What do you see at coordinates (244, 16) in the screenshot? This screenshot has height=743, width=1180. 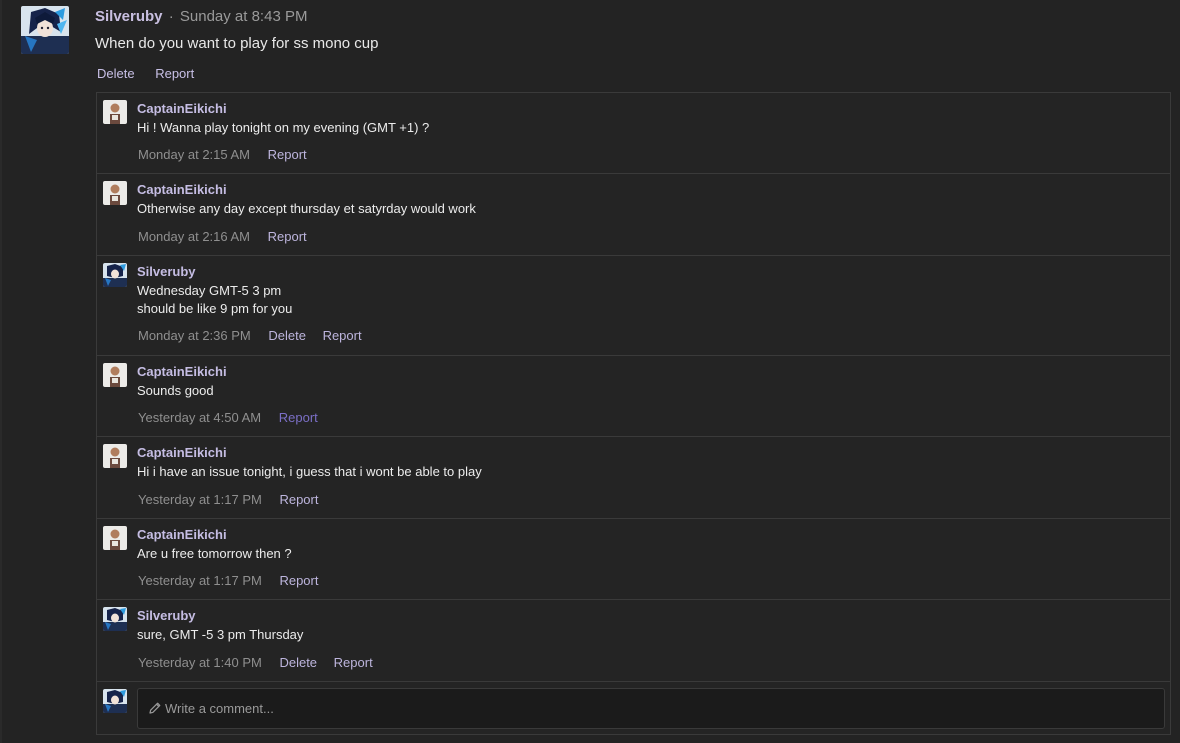 I see `post-time: Sunday at 8:43 PM` at bounding box center [244, 16].